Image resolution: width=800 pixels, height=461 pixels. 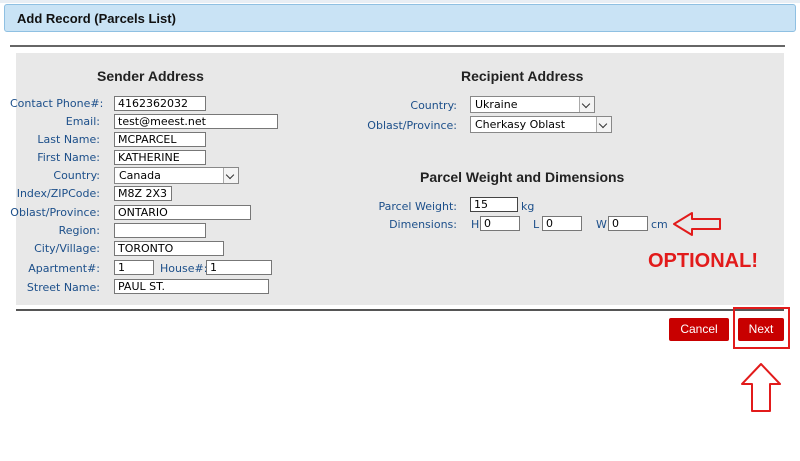 I want to click on arrow-up-icon, so click(x=761, y=387).